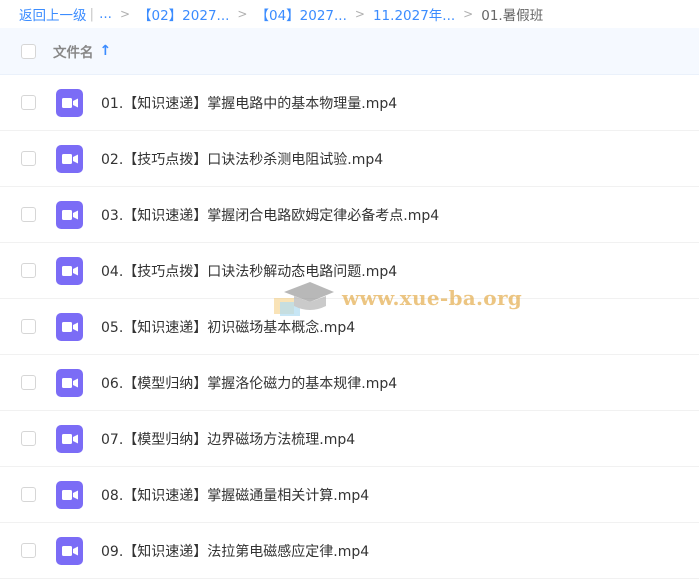 The width and height of the screenshot is (699, 579). What do you see at coordinates (249, 271) in the screenshot?
I see `file-name: 04.【技巧点拨】口诀法秒解动态电路问题.mp4` at bounding box center [249, 271].